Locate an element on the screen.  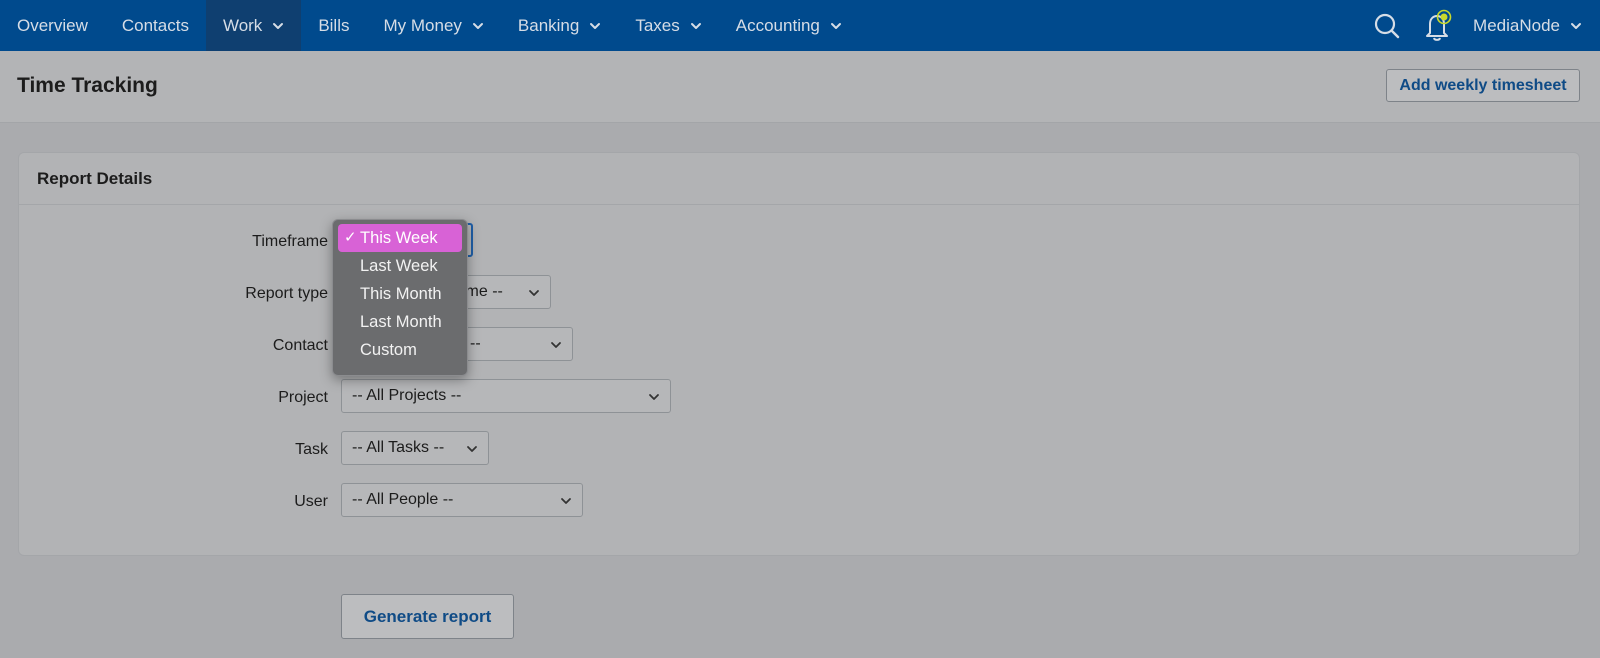
nav-my-money: My Money is located at coordinates (433, 25).